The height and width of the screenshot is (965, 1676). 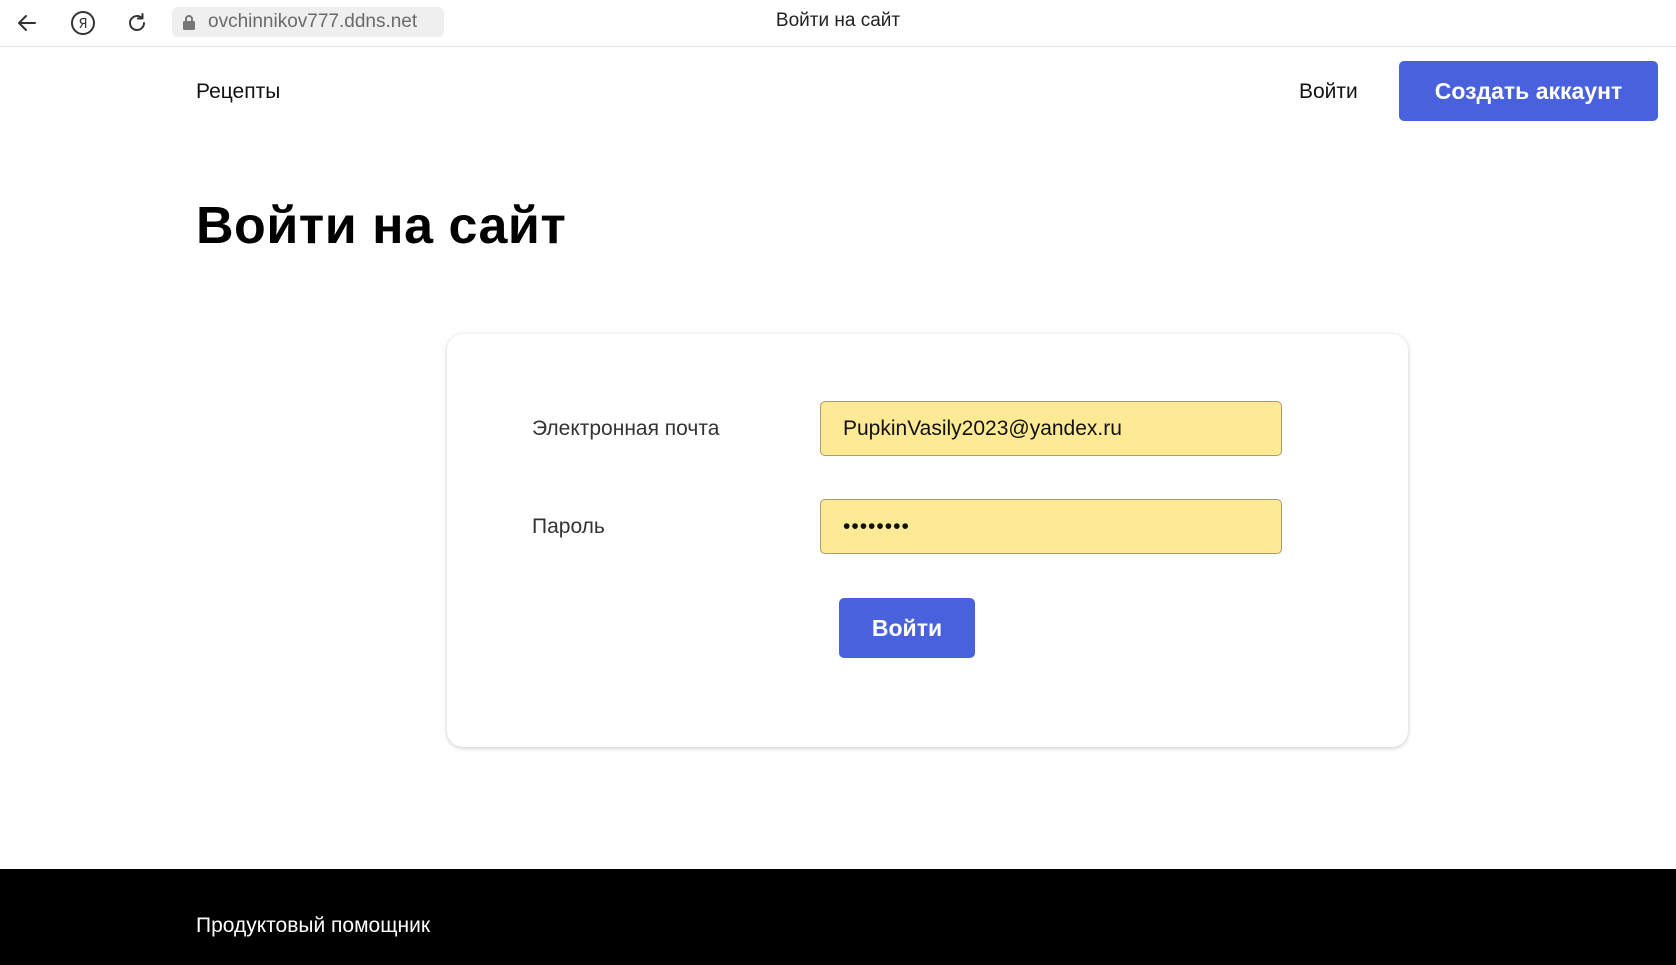 What do you see at coordinates (1051, 428) in the screenshot?
I see `email-field` at bounding box center [1051, 428].